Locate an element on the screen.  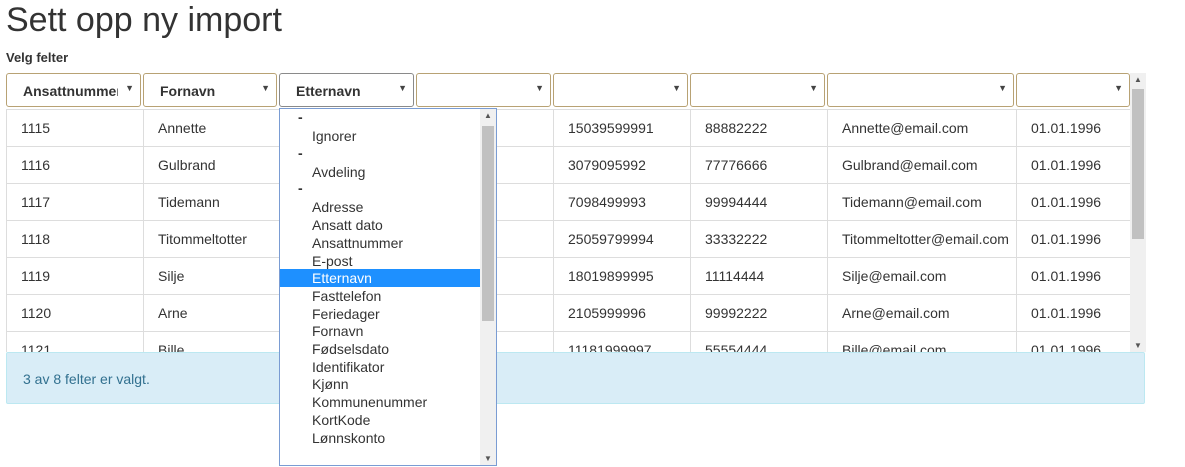
column-select-6: ▼ is located at coordinates (757, 90).